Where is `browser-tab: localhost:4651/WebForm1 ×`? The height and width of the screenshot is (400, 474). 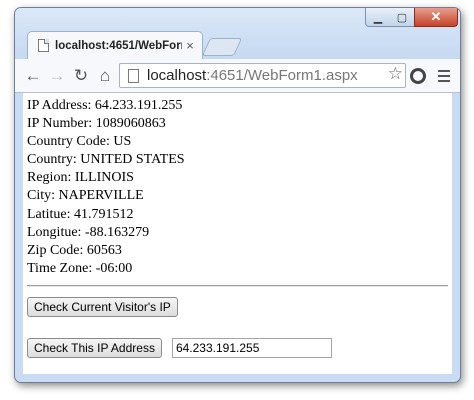
browser-tab: localhost:4651/WebForm1 × is located at coordinates (115, 45).